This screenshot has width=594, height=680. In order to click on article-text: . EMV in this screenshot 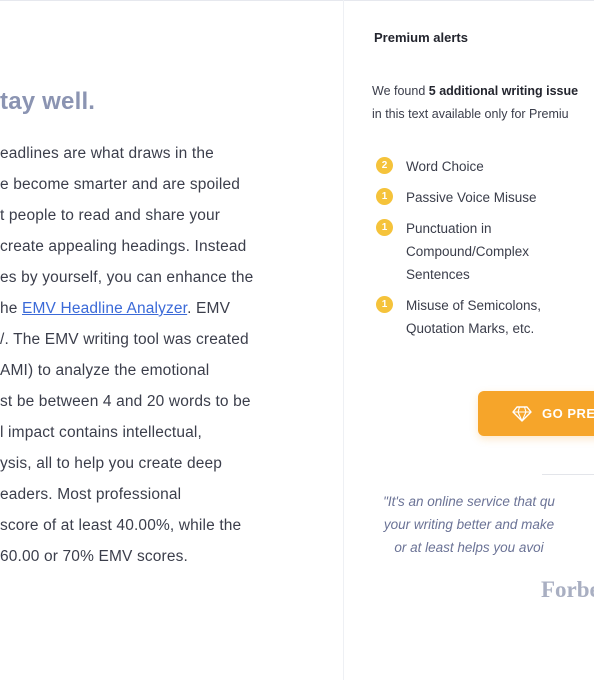, I will do `click(209, 308)`.